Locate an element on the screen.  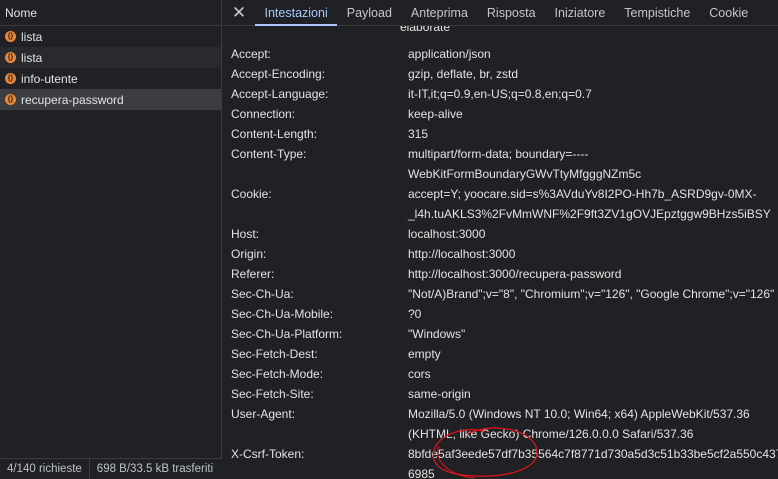
header-value: keep-alive is located at coordinates (593, 114).